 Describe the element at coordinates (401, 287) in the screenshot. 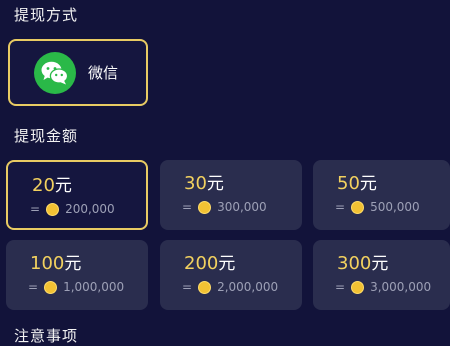

I see `coin-amount: 3,000,000` at that location.